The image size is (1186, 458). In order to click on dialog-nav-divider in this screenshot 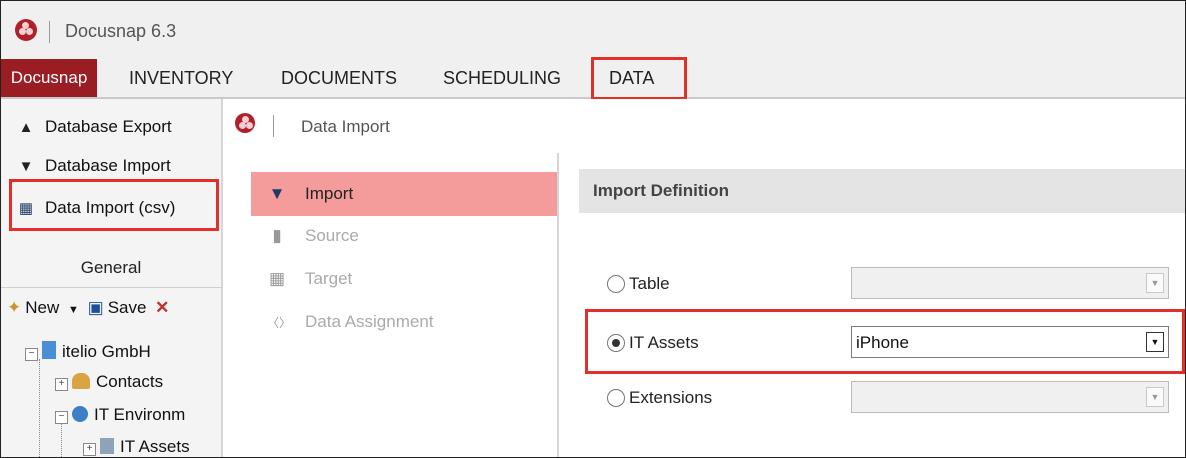, I will do `click(558, 305)`.